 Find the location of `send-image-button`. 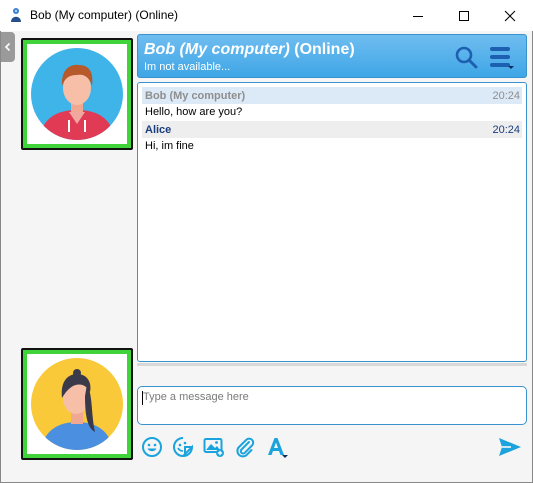

send-image-button is located at coordinates (214, 447).